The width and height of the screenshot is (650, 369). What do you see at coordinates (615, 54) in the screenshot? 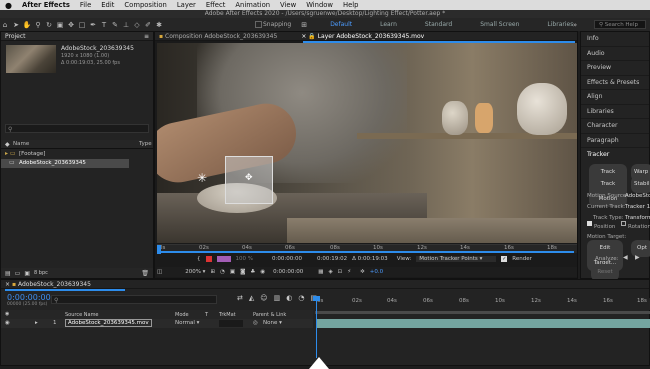
I see `panel-audio: Audio` at bounding box center [615, 54].